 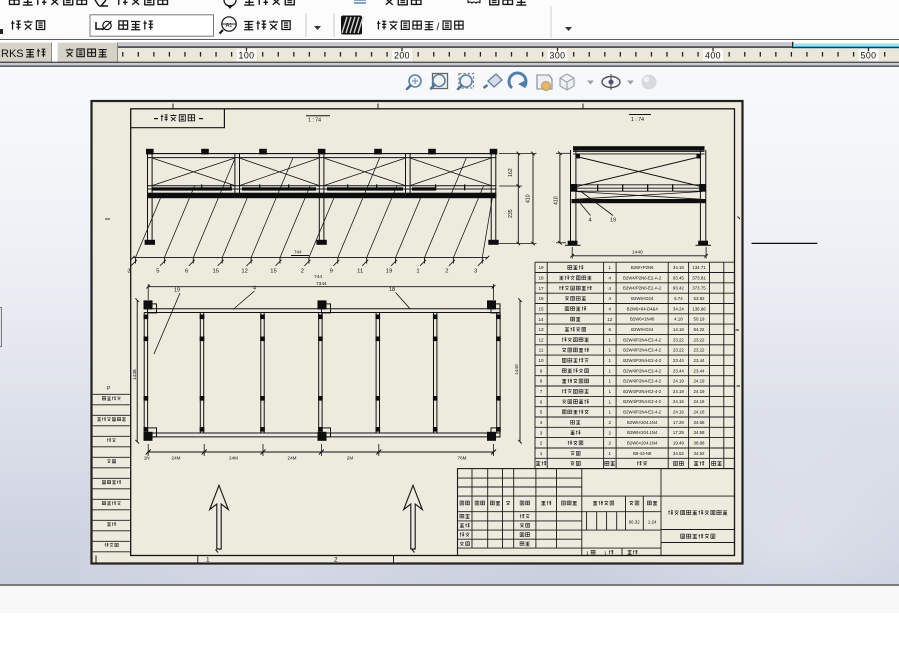 What do you see at coordinates (869, 55) in the screenshot?
I see `svg-text: 500` at bounding box center [869, 55].